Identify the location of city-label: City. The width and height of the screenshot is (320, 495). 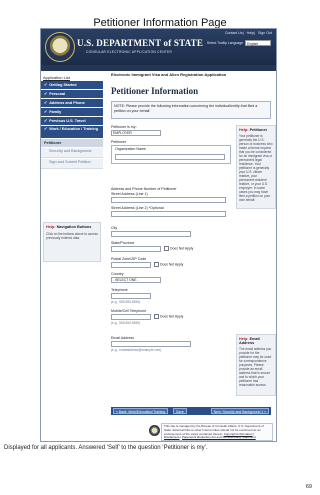
(114, 228).